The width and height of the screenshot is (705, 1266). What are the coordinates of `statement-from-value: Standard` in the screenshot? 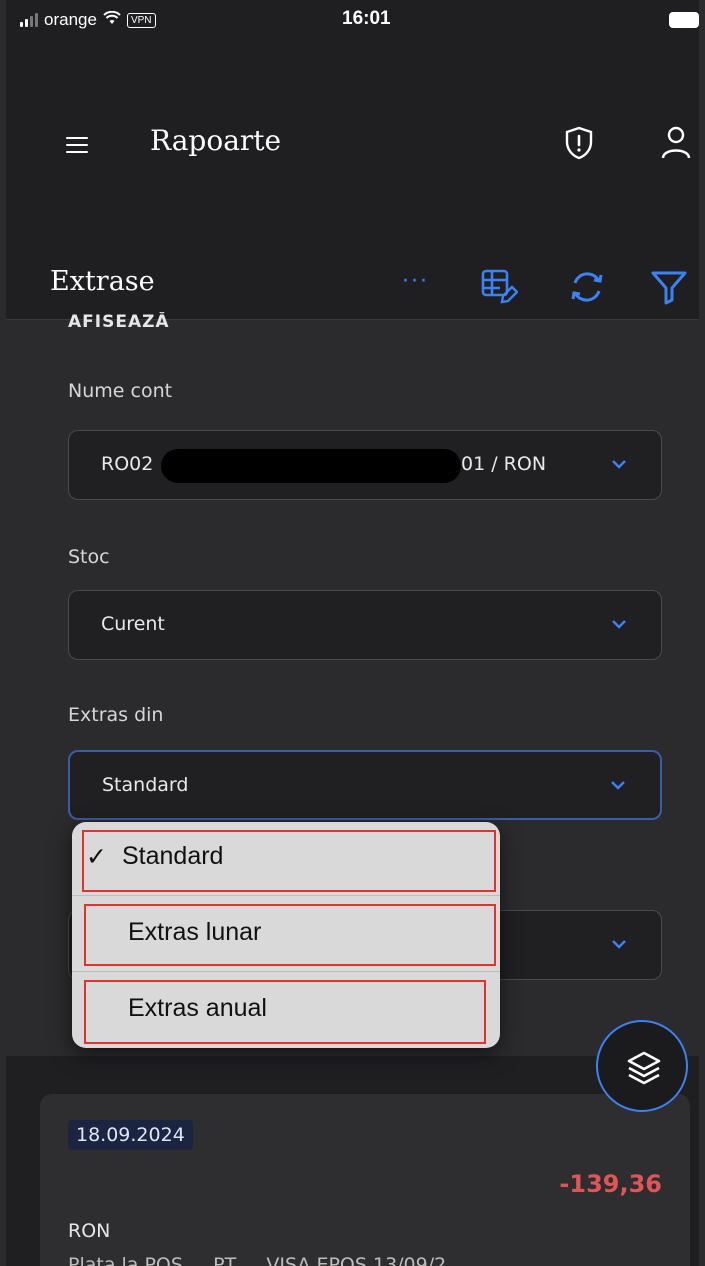 It's located at (145, 785).